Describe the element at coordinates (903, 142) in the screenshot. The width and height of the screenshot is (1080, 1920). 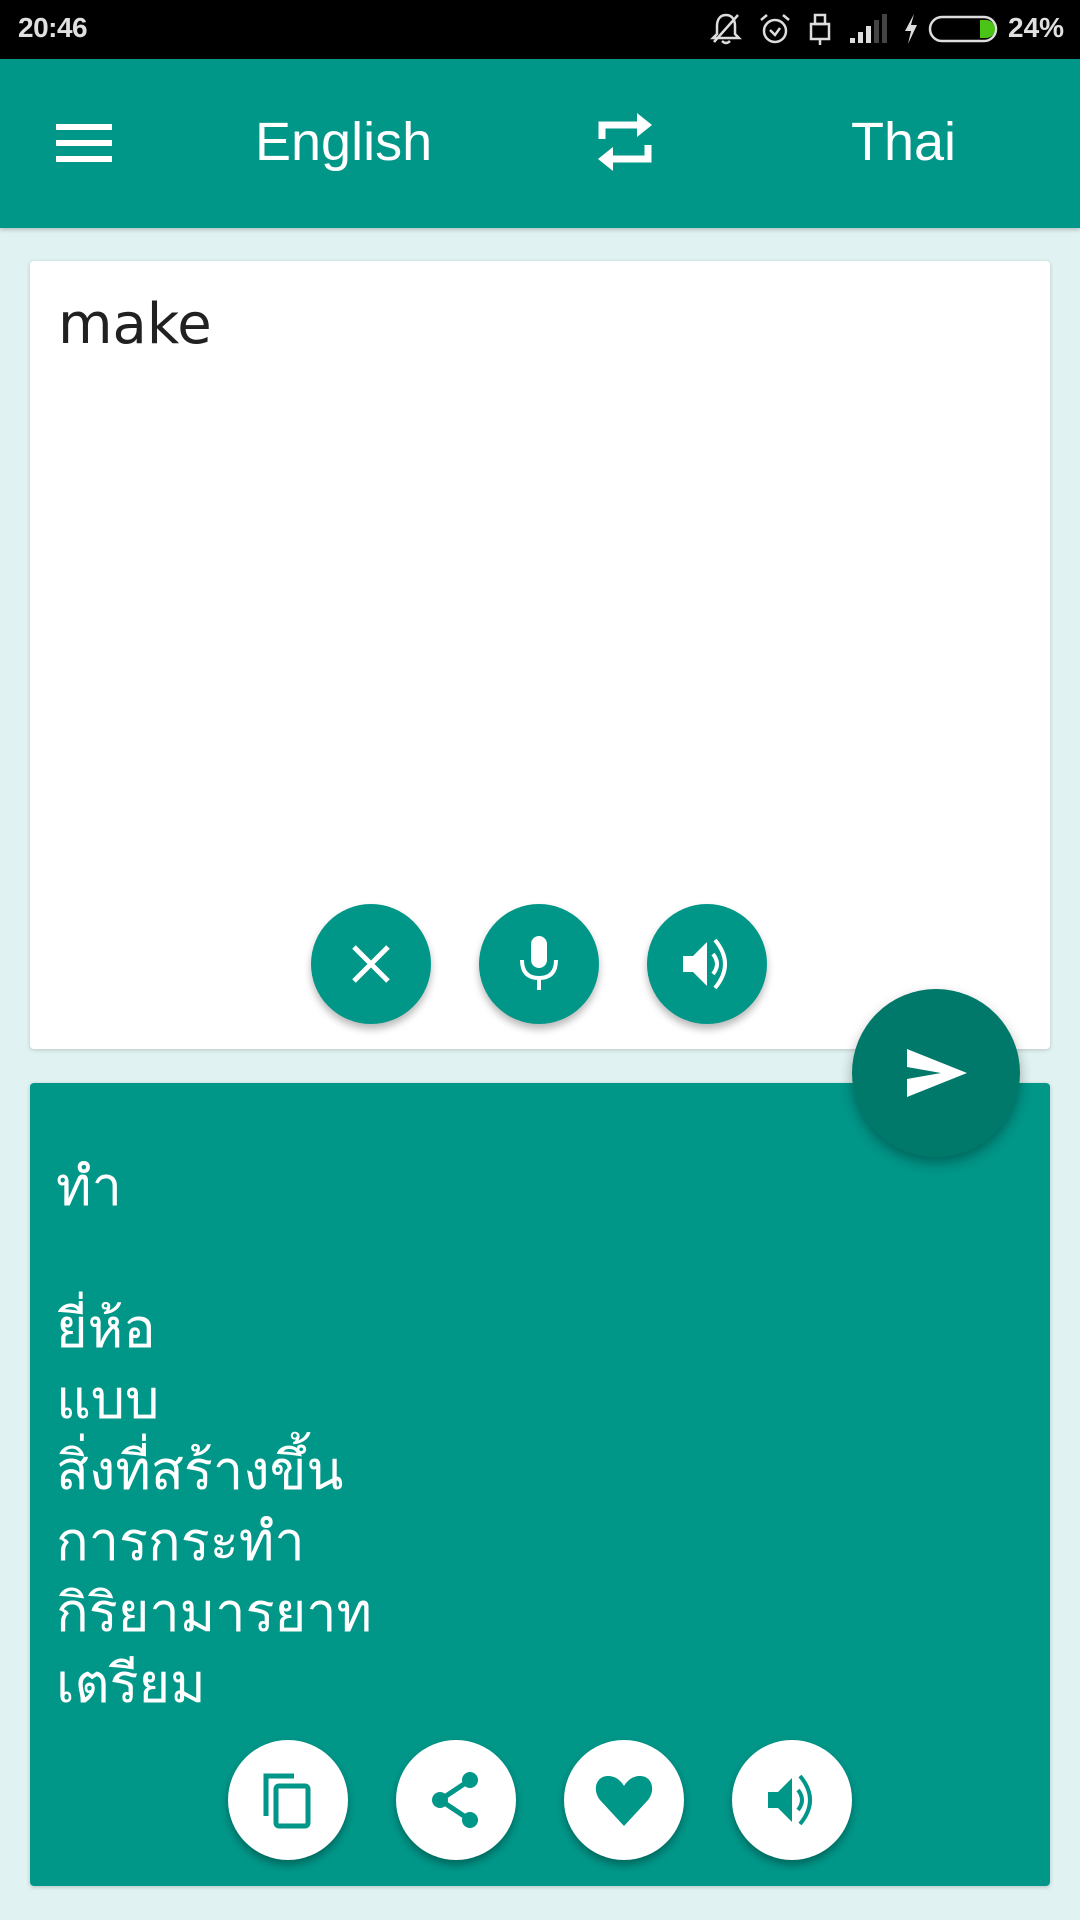
I see `target-language-selector: Thai` at that location.